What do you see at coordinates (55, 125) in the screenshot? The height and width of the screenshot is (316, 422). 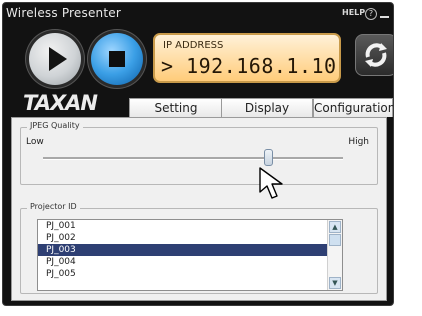 I see `jpeg-quality-title: JPEG Quality` at bounding box center [55, 125].